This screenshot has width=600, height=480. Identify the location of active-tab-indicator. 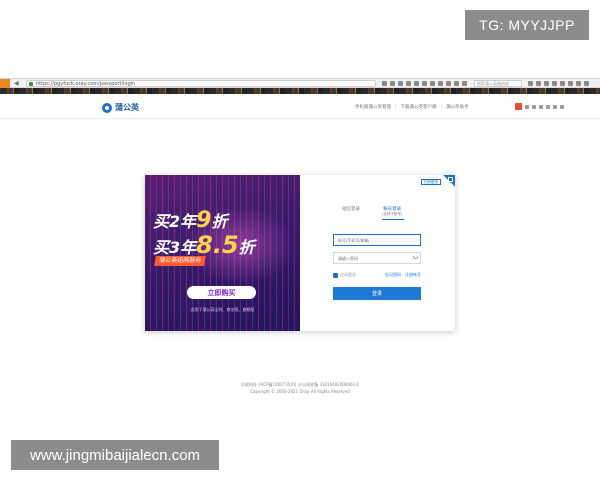
(393, 219).